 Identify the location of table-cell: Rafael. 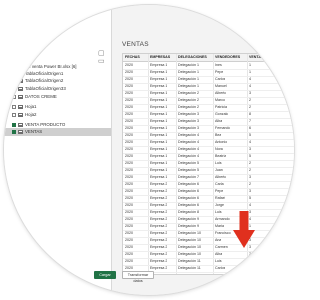
(220, 198).